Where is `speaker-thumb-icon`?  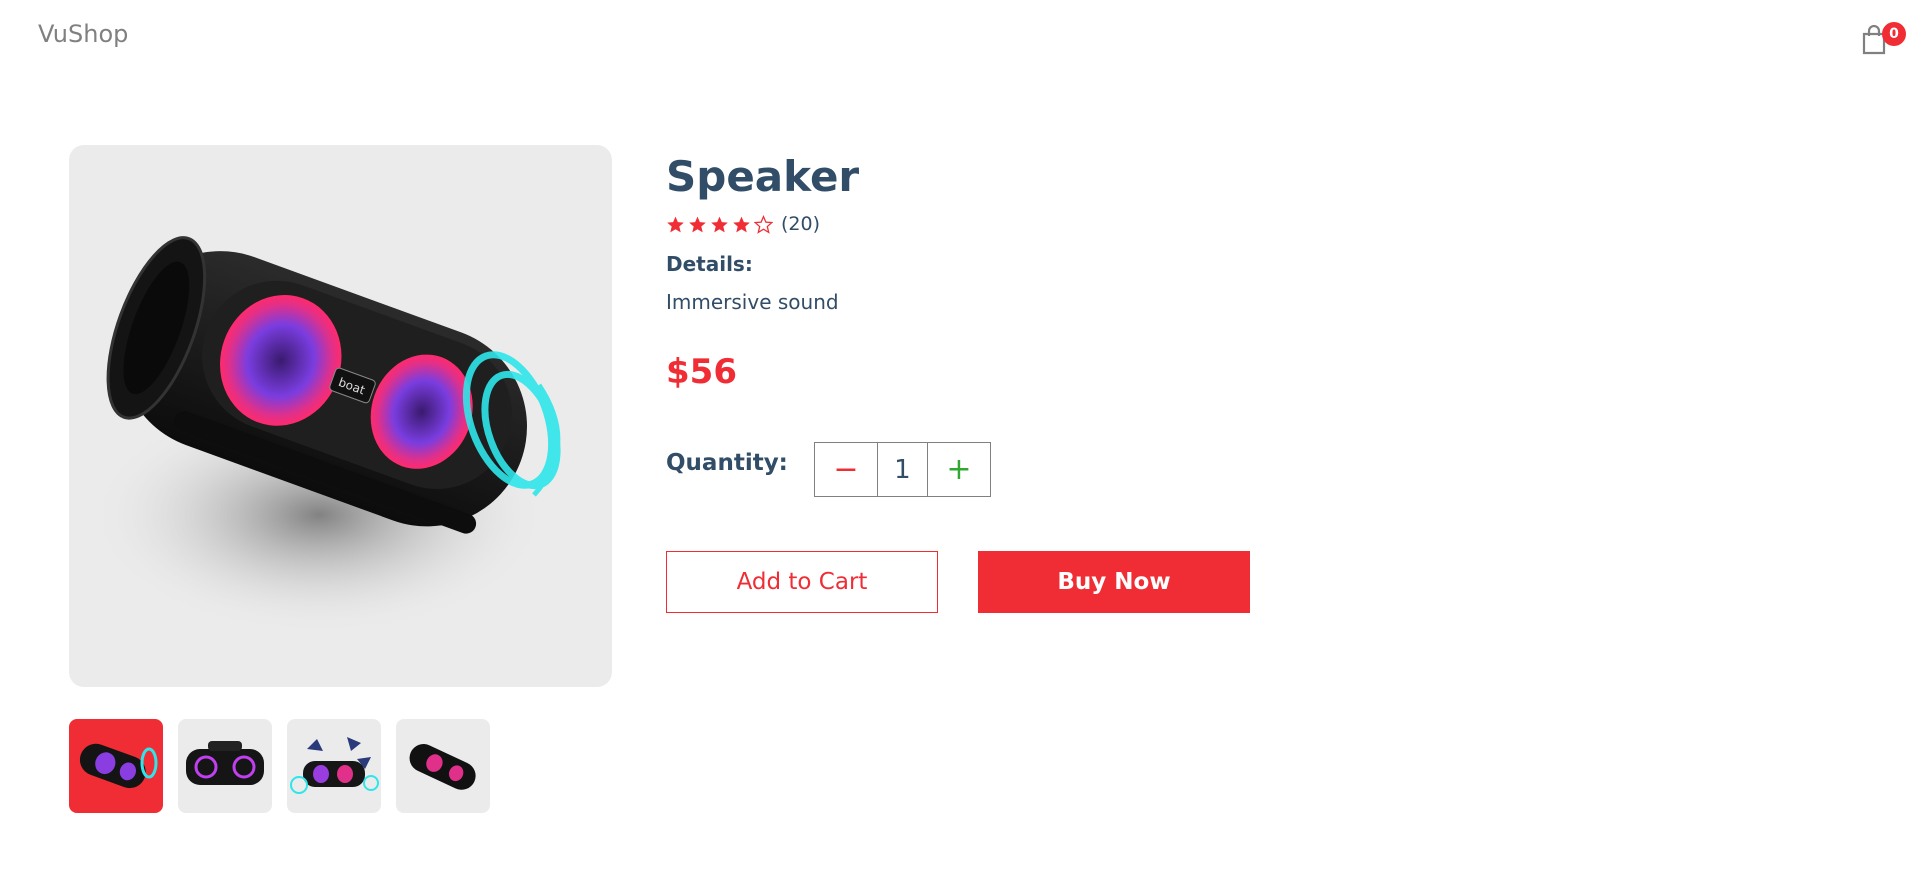
speaker-thumb-icon is located at coordinates (118, 766).